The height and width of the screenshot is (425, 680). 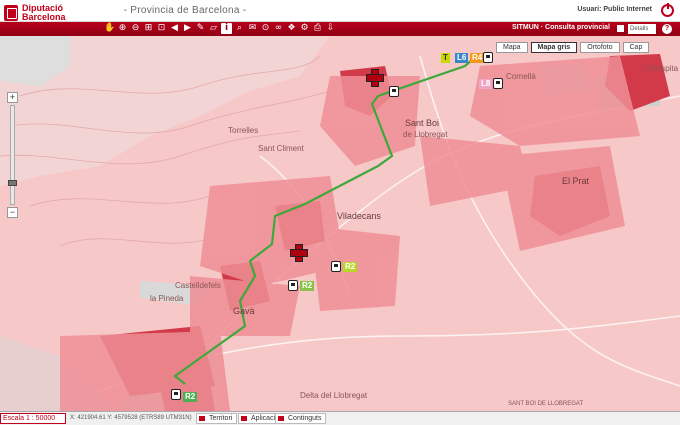 What do you see at coordinates (486, 84) in the screenshot?
I see `line-l8-badge: L8` at bounding box center [486, 84].